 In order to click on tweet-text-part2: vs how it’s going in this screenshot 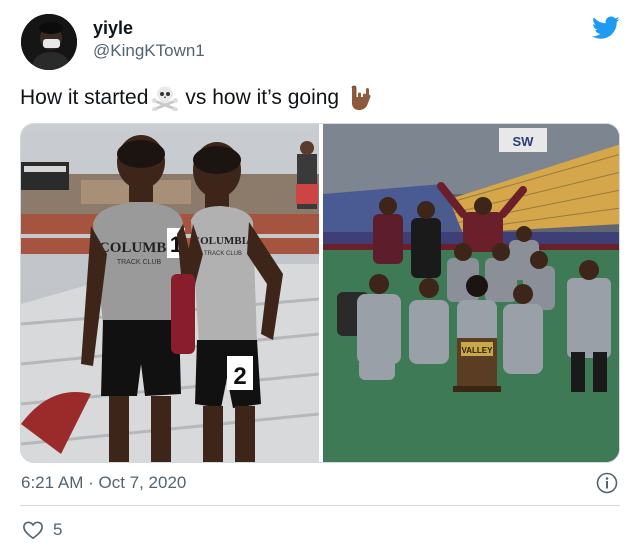, I will do `click(262, 97)`.